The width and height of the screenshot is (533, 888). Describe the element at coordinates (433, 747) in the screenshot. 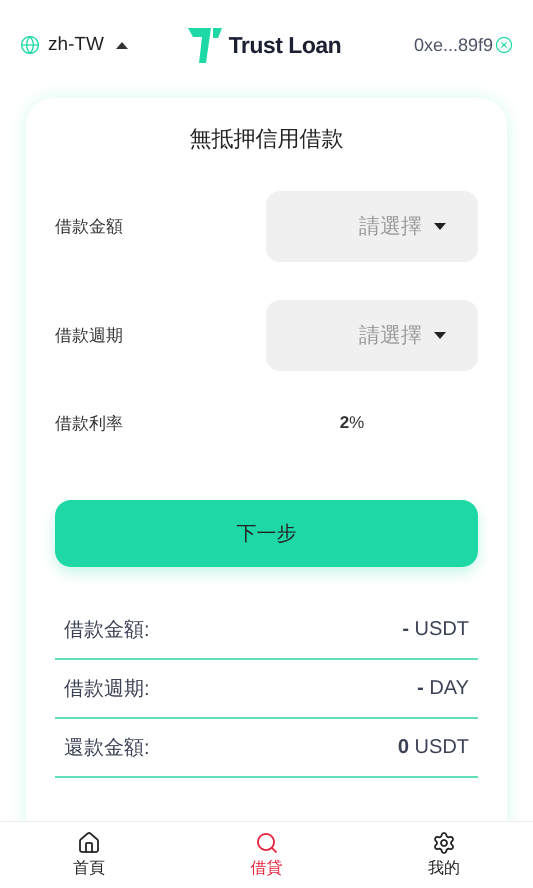

I see `summary-value: 0 USDT` at that location.